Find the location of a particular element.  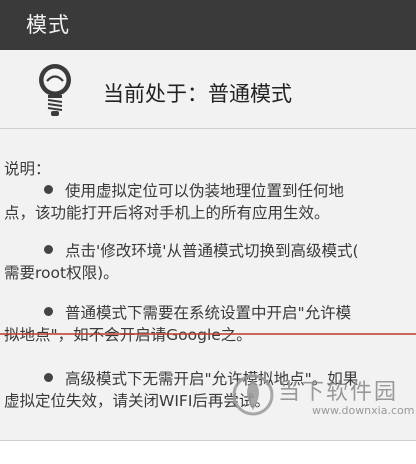

watermark-text: 当下软件园 is located at coordinates (338, 392).